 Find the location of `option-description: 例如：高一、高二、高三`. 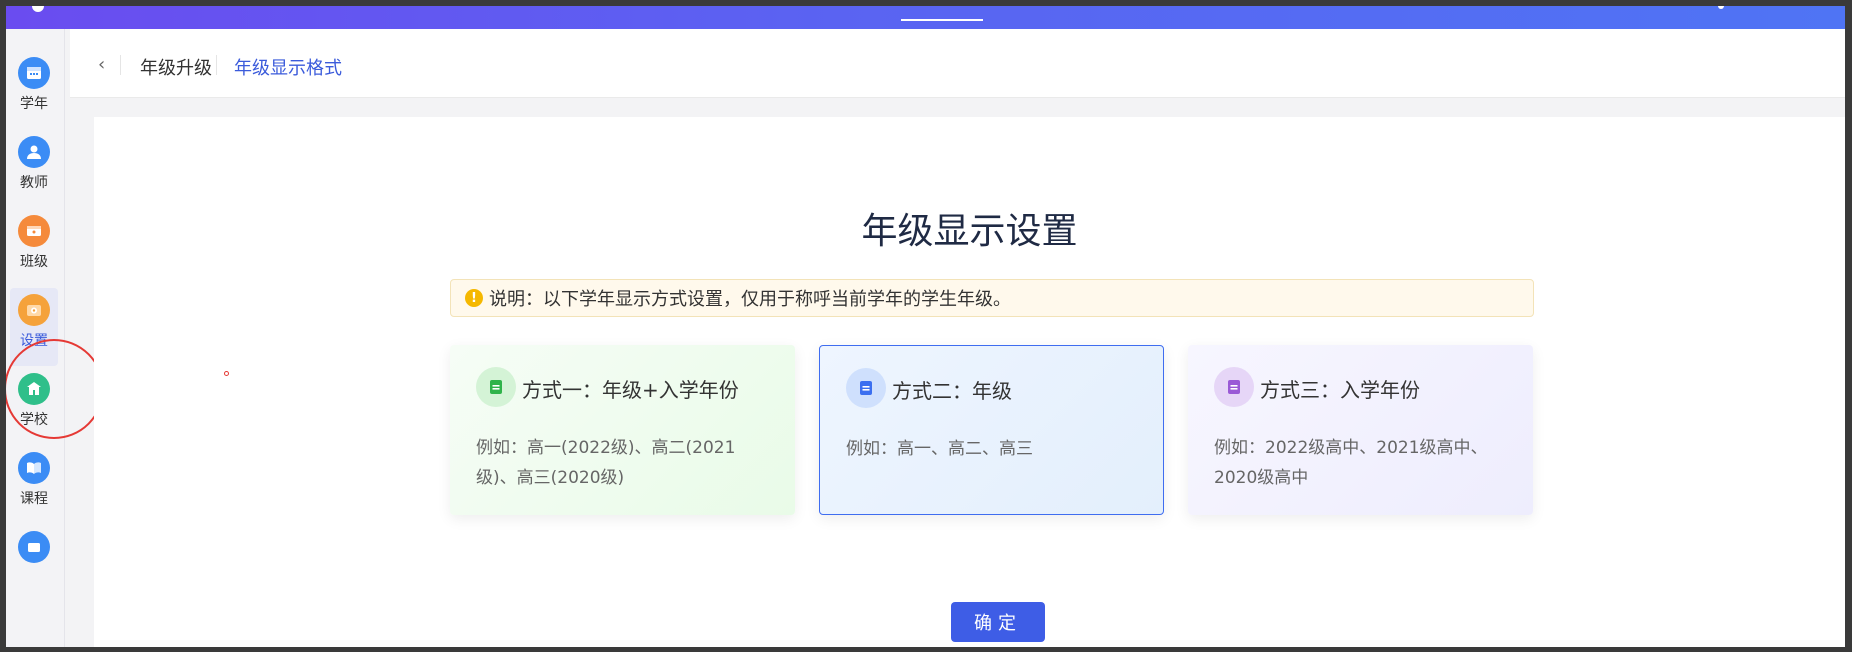

option-description: 例如：高一、高二、高三 is located at coordinates (939, 449).